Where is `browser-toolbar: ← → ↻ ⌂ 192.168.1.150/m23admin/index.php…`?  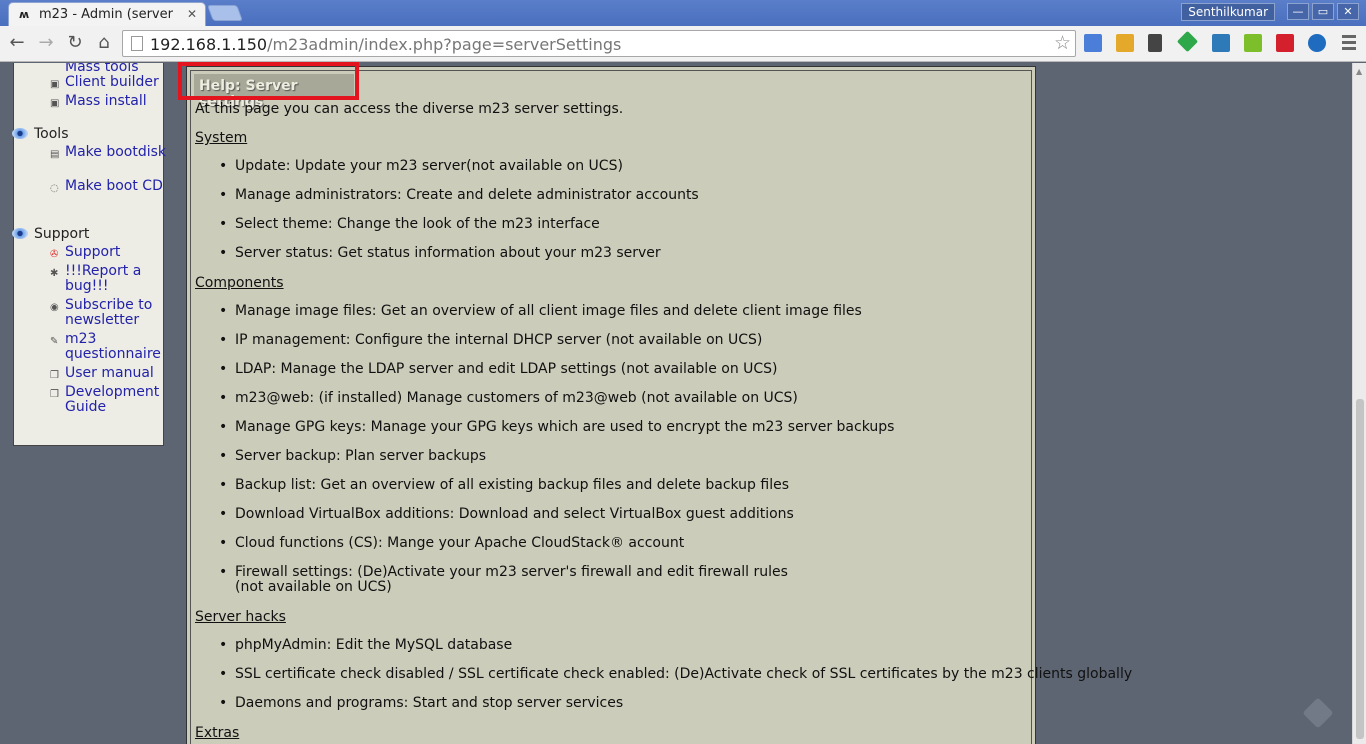
browser-toolbar: ← → ↻ ⌂ 192.168.1.150/m23admin/index.php… is located at coordinates (683, 44).